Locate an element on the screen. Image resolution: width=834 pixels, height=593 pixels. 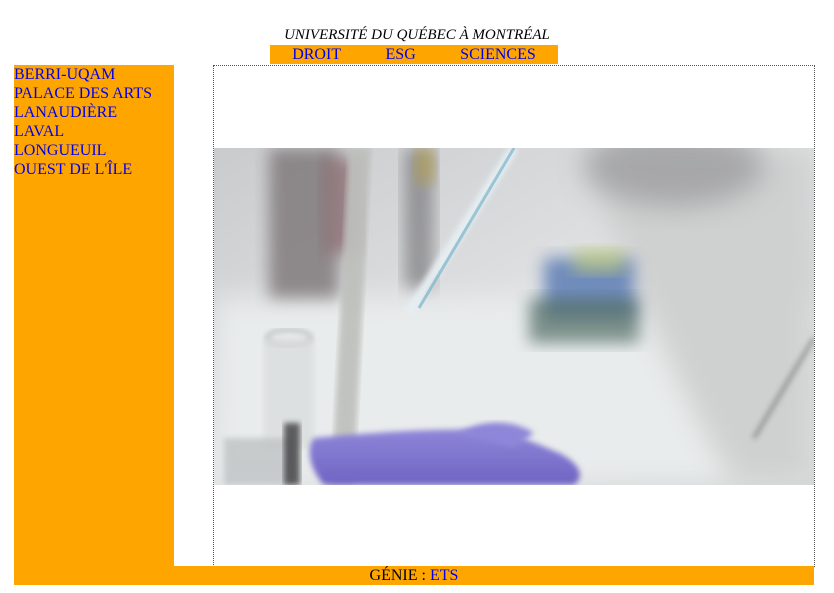
sidebar-link-lanaudiere: LANAUDIÈRE is located at coordinates (94, 112).